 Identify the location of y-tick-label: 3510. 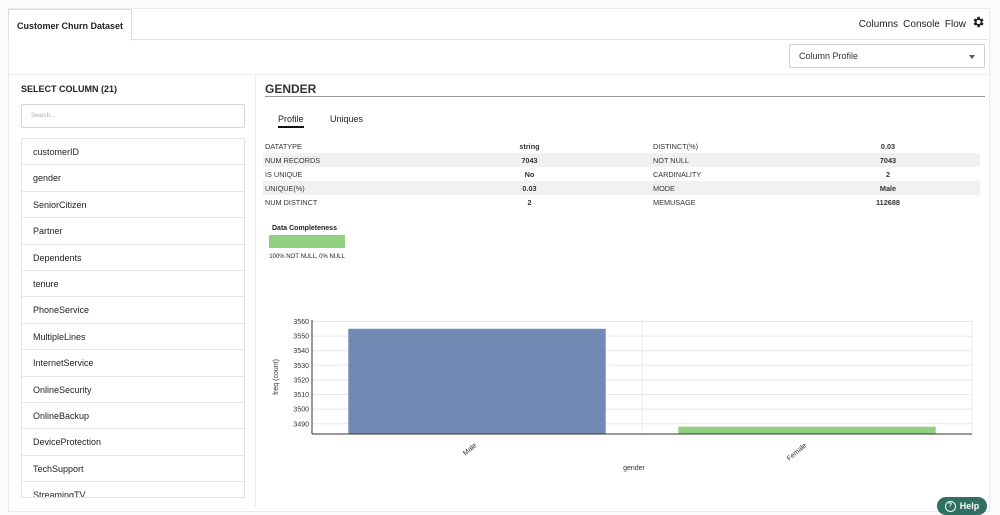
(301, 395).